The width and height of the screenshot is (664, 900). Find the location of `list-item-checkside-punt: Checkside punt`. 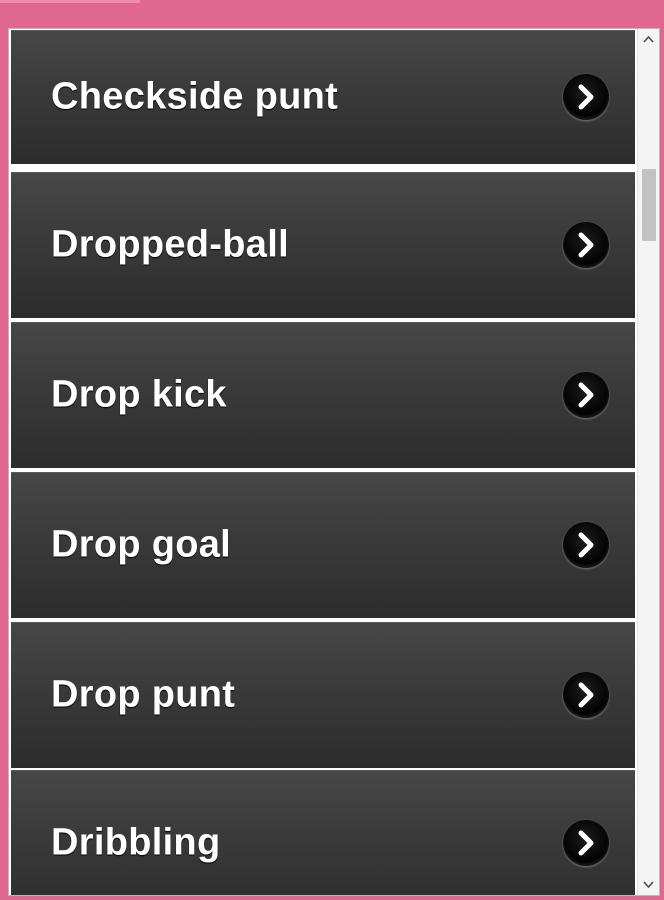

list-item-checkside-punt: Checkside punt is located at coordinates (323, 97).